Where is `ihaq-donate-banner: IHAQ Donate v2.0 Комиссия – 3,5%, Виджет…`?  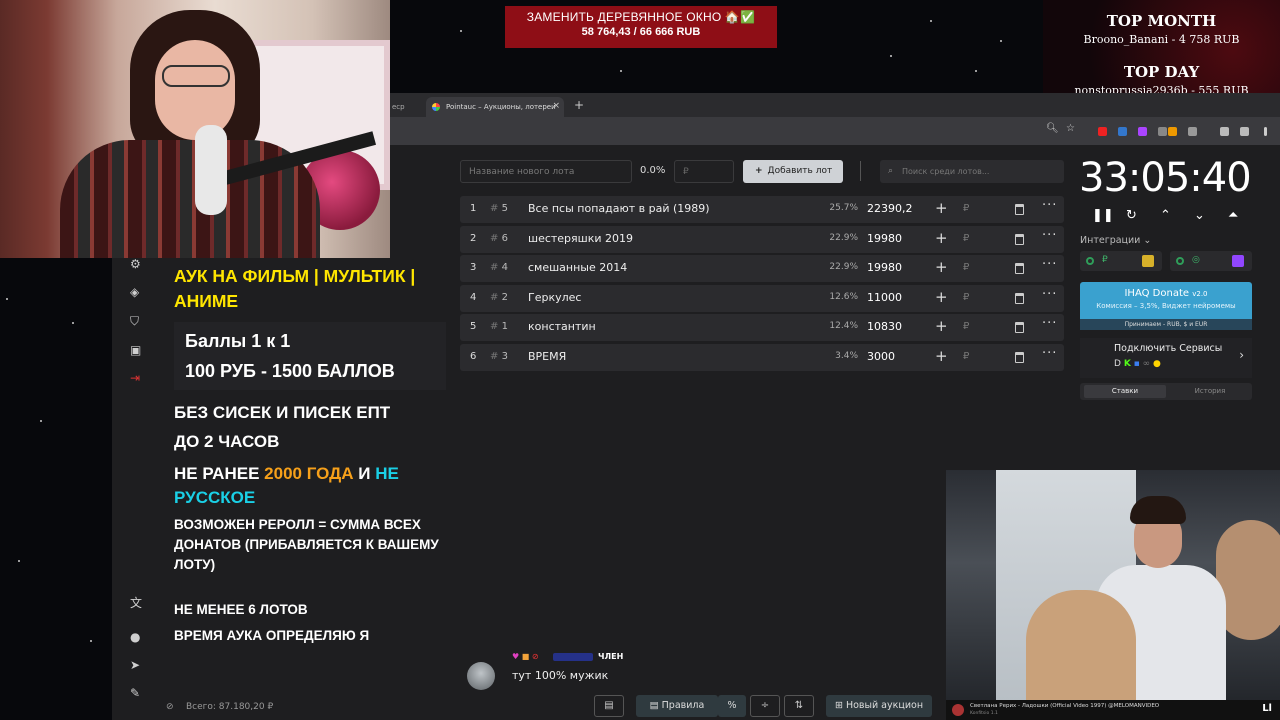 ihaq-donate-banner: IHAQ Donate v2.0 Комиссия – 3,5%, Виджет… is located at coordinates (1166, 306).